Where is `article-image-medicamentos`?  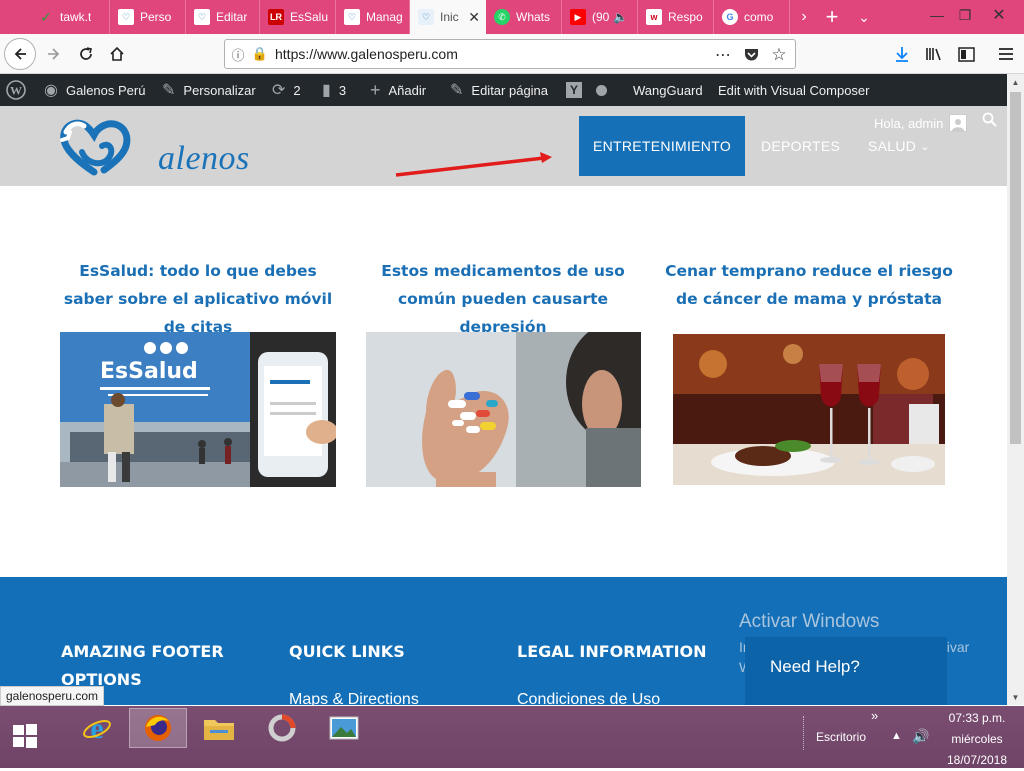 article-image-medicamentos is located at coordinates (503, 409).